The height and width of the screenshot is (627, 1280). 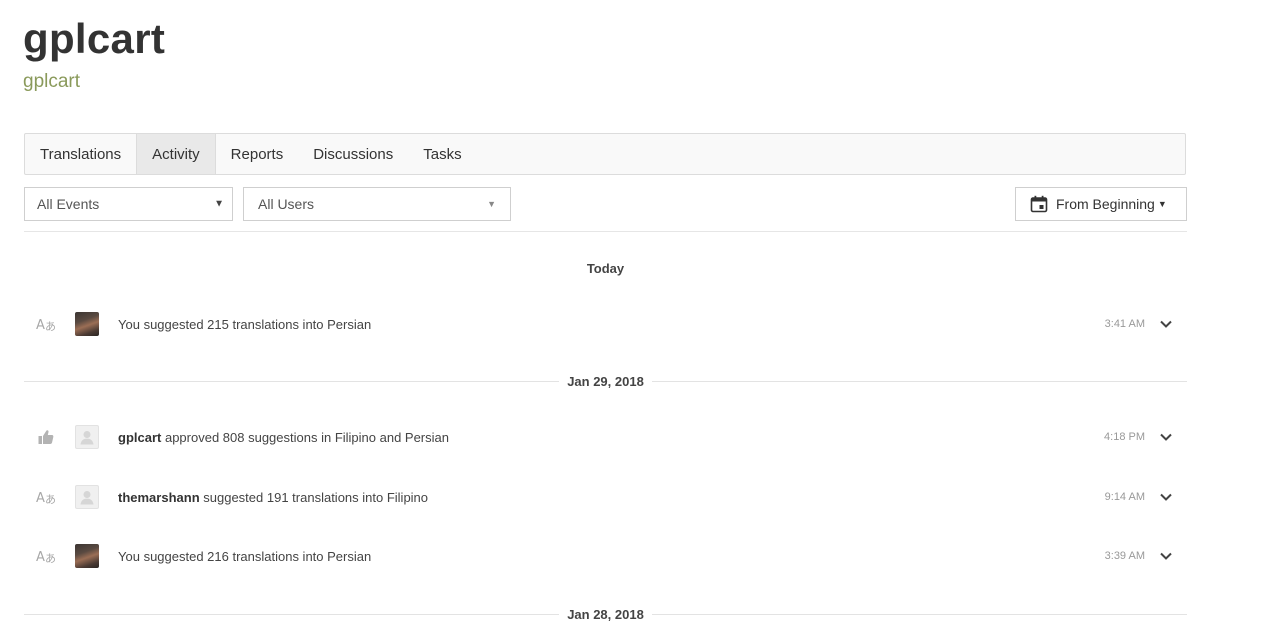 I want to click on project-title: gplcart, so click(x=94, y=38).